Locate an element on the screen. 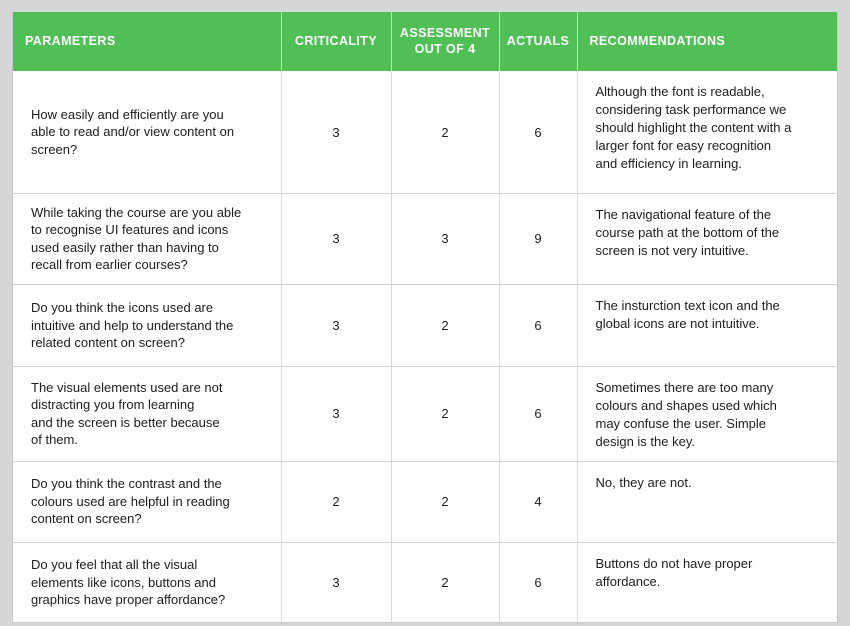 The width and height of the screenshot is (850, 626). actuals-value: 9 is located at coordinates (538, 239).